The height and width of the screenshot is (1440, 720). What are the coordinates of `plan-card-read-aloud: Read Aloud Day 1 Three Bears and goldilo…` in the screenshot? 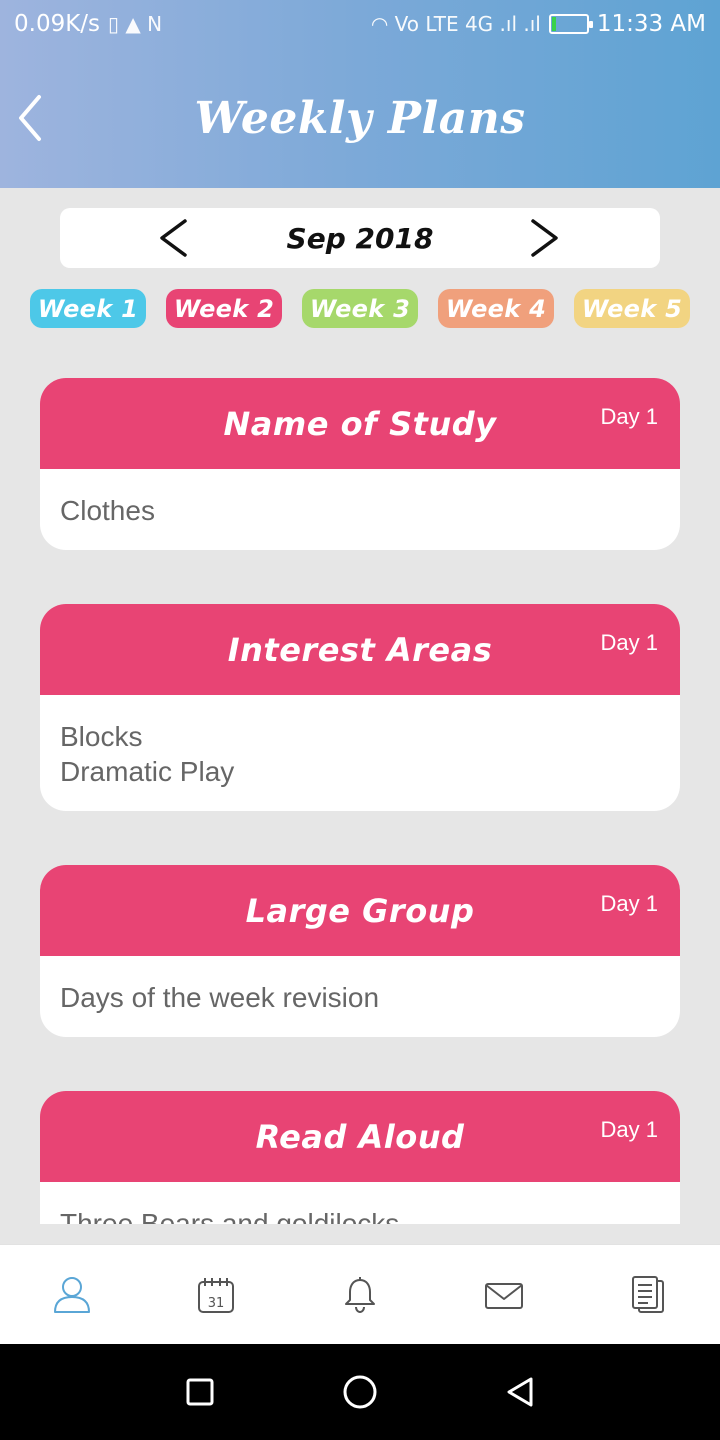 It's located at (360, 1157).